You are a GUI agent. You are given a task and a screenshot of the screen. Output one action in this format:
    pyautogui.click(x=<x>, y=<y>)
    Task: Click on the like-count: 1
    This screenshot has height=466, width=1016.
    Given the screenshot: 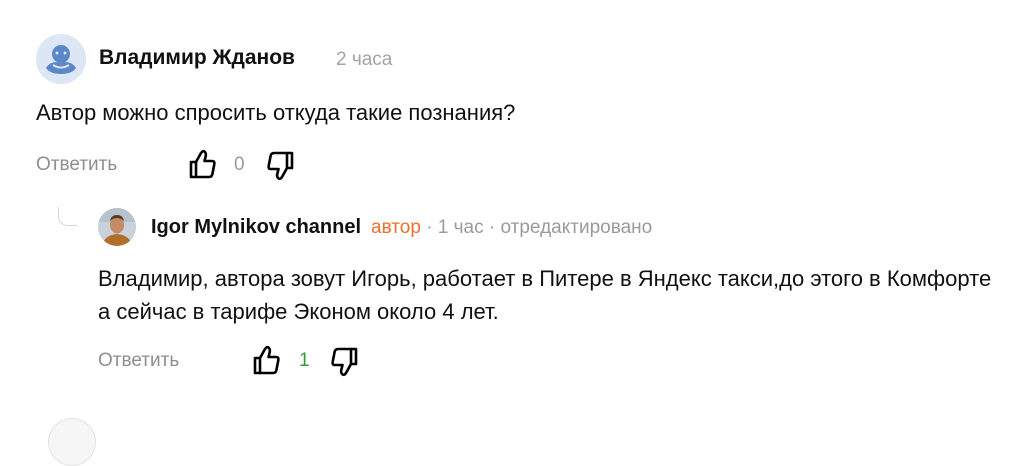 What is the action you would take?
    pyautogui.click(x=304, y=360)
    